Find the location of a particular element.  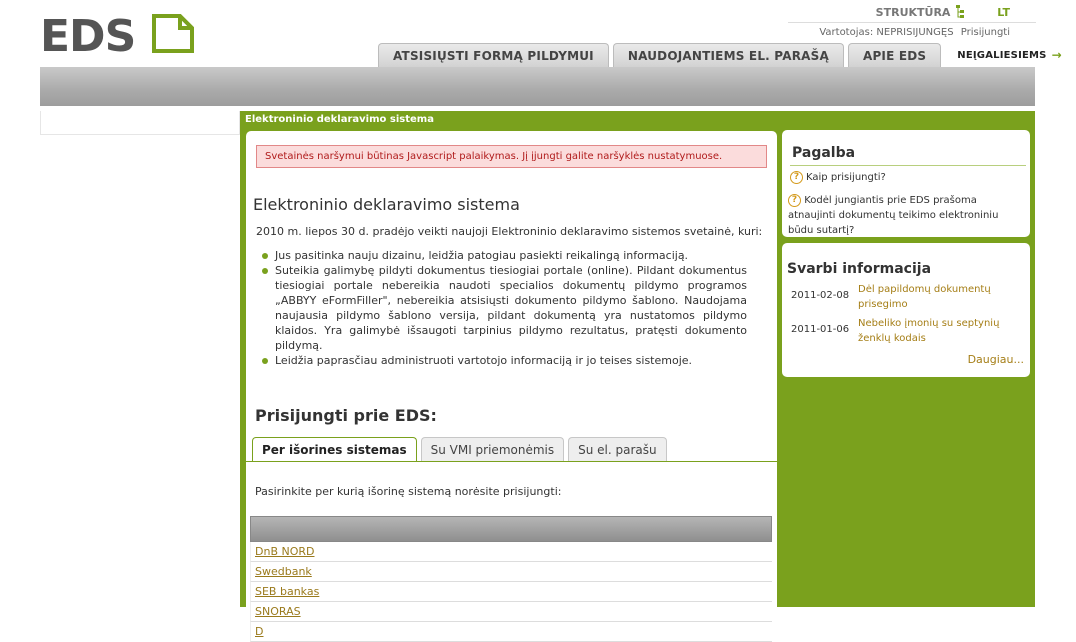

language-switch: LT is located at coordinates (1003, 12).